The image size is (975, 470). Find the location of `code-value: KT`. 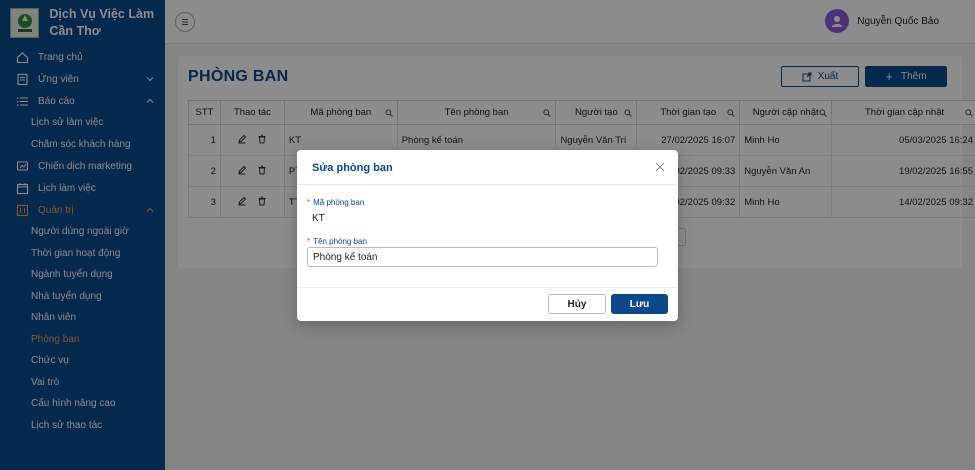

code-value: KT is located at coordinates (318, 218).